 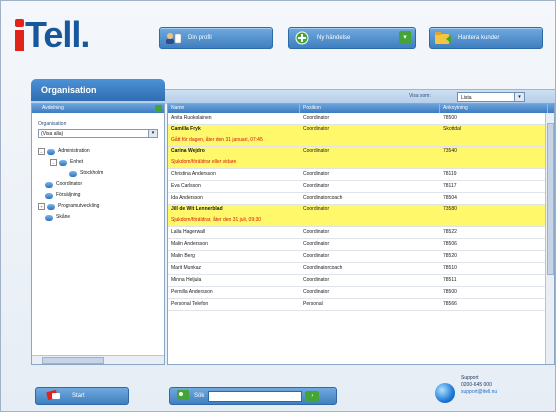 I want to click on tree-item: – Administration, so click(x=98, y=151).